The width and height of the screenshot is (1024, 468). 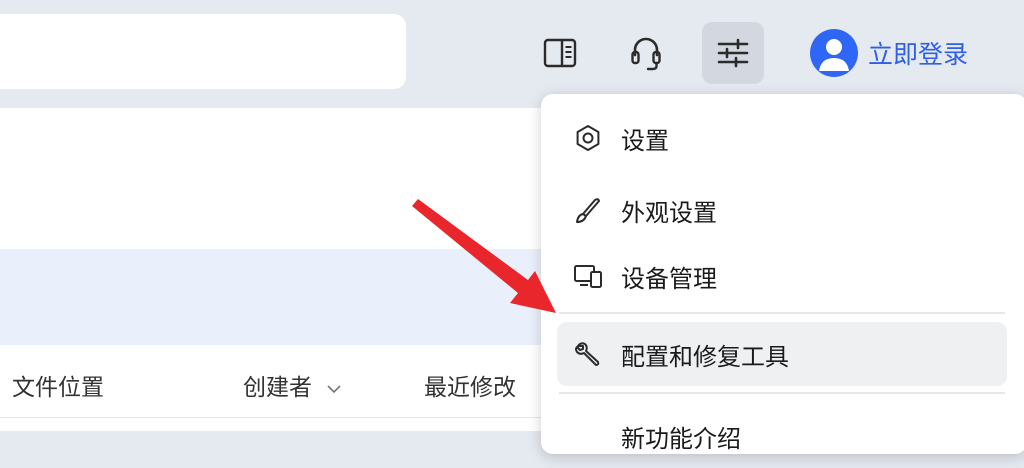 I want to click on avatar, so click(x=834, y=53).